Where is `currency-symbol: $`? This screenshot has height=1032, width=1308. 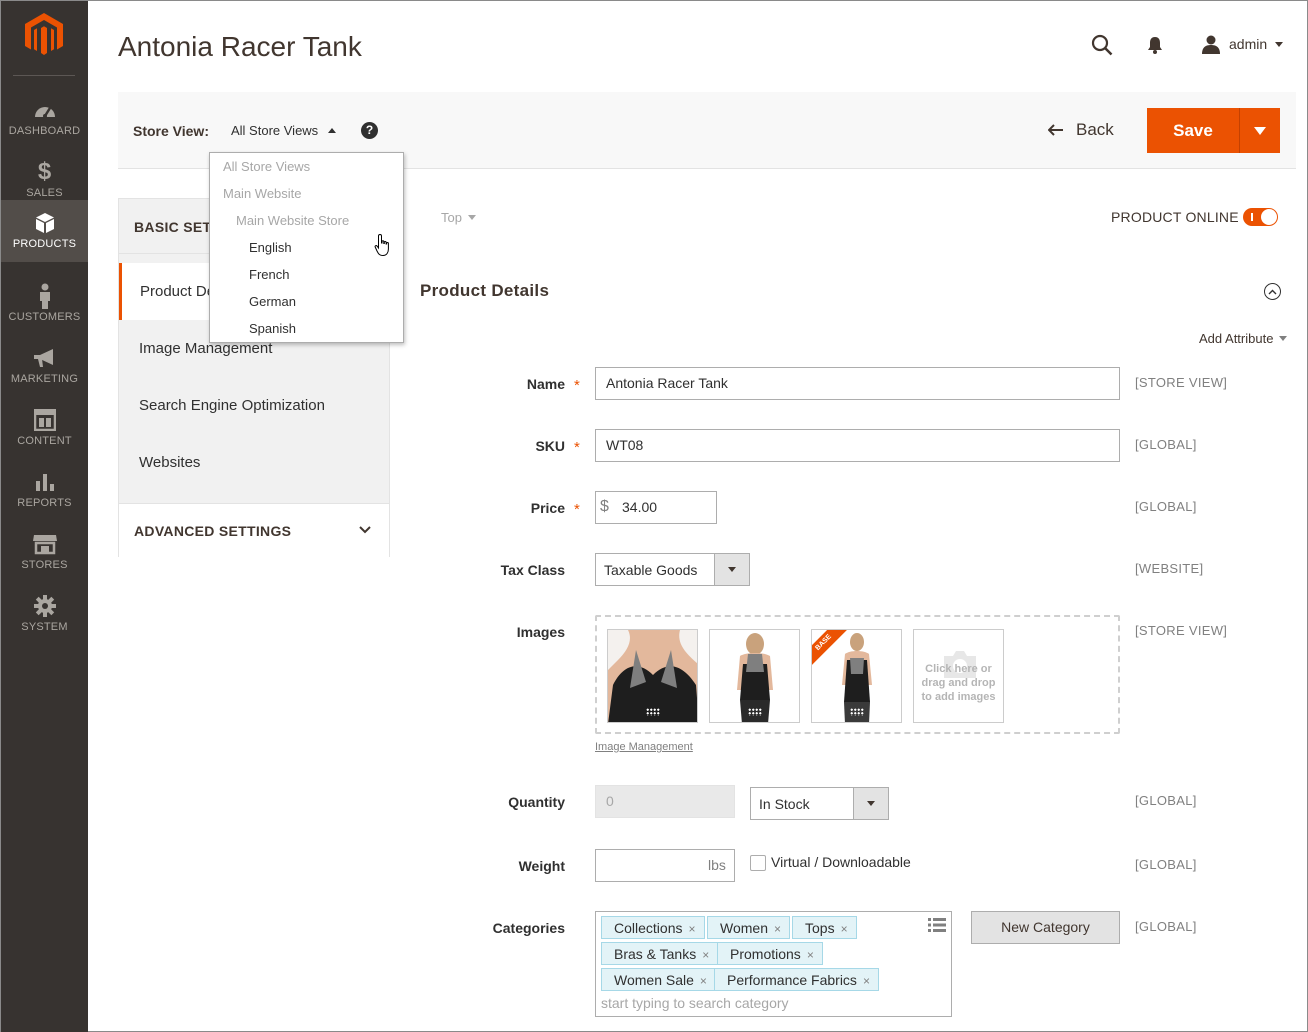 currency-symbol: $ is located at coordinates (604, 506).